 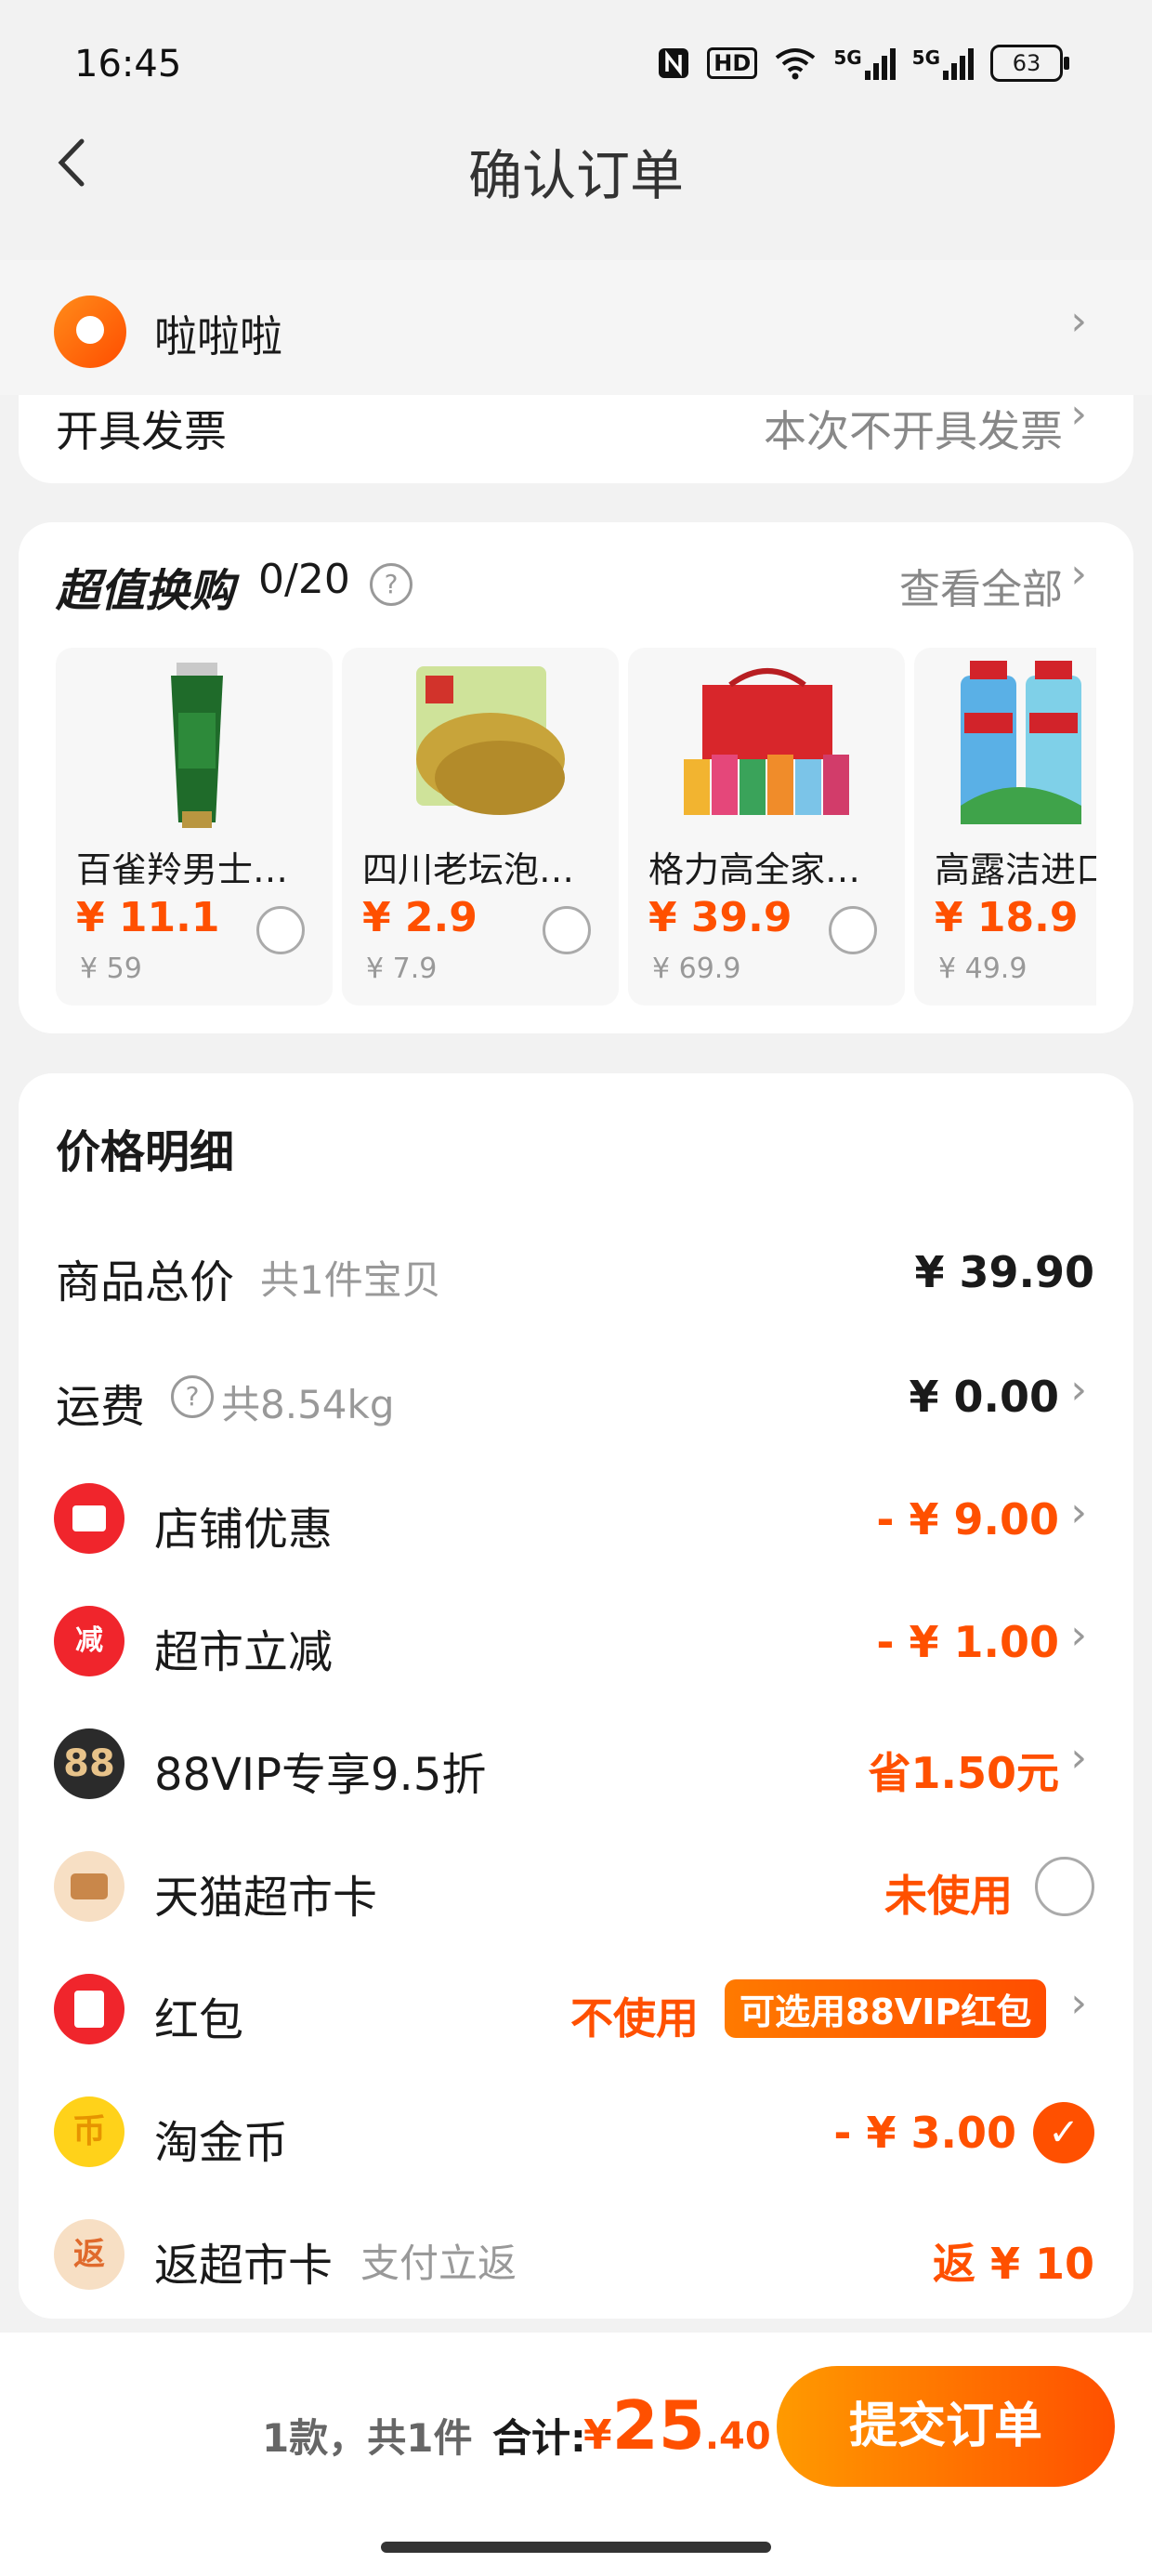 I want to click on coin-icon: 币, so click(x=89, y=2131).